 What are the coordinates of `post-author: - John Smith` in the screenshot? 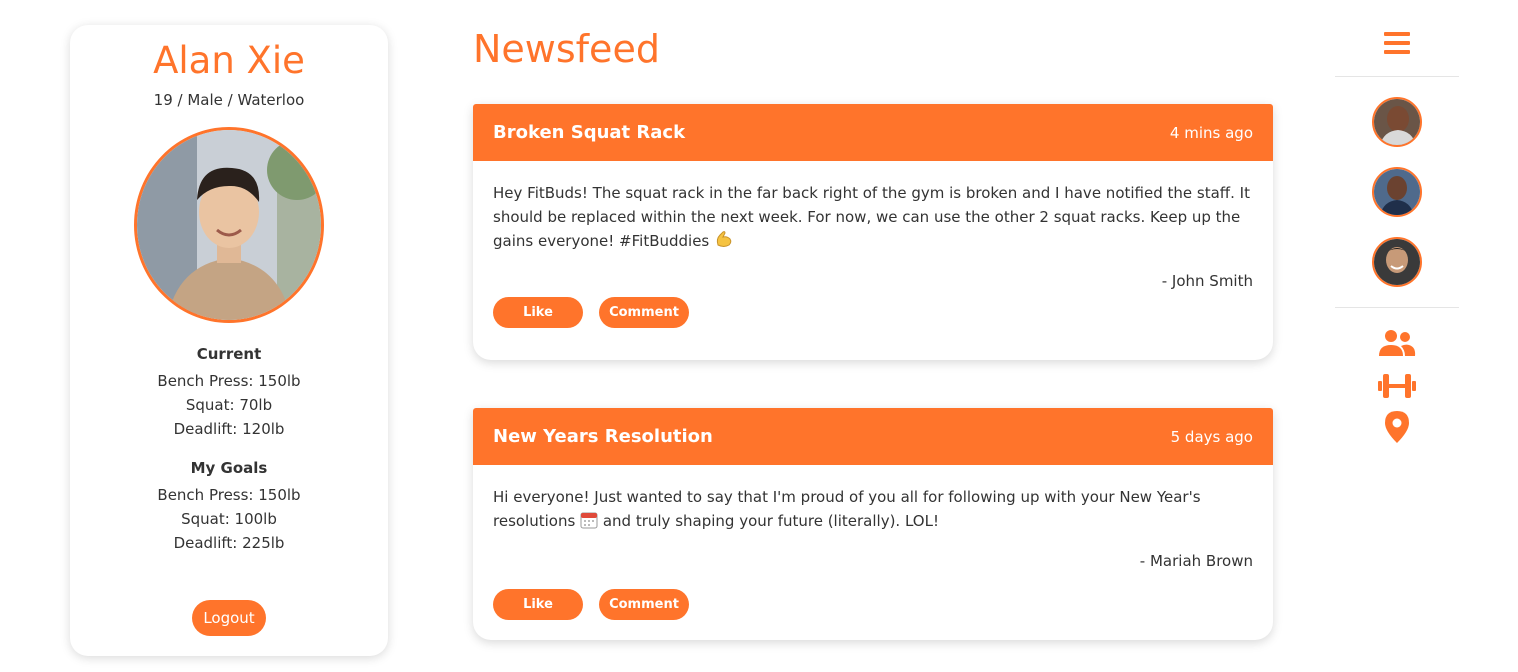 It's located at (1207, 281).